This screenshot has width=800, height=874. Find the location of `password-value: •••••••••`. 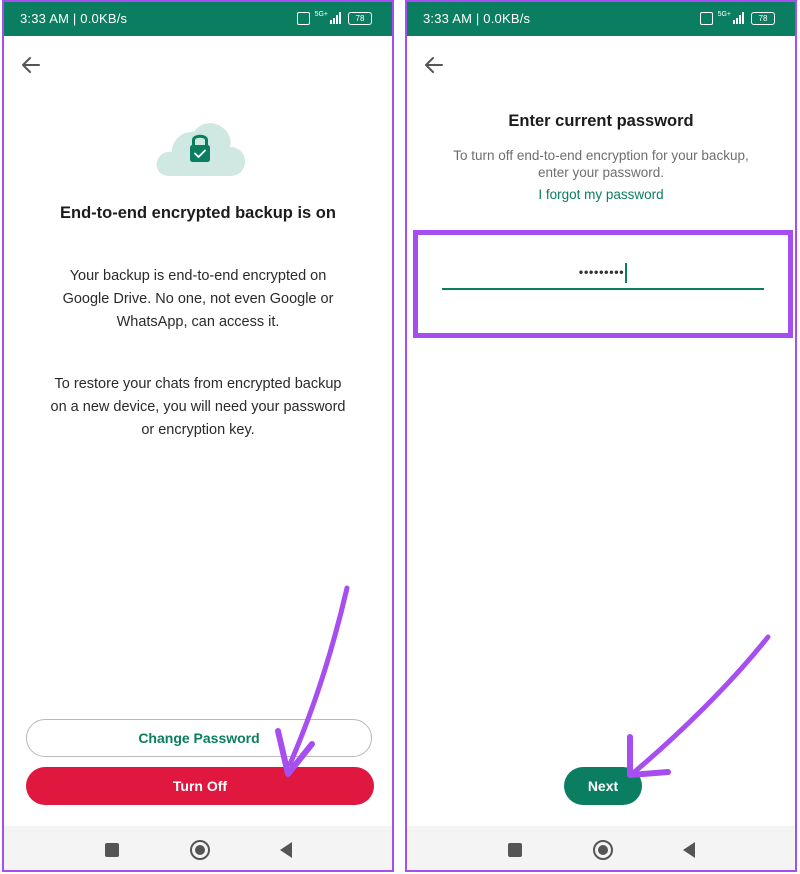

password-value: ••••••••• is located at coordinates (603, 273).